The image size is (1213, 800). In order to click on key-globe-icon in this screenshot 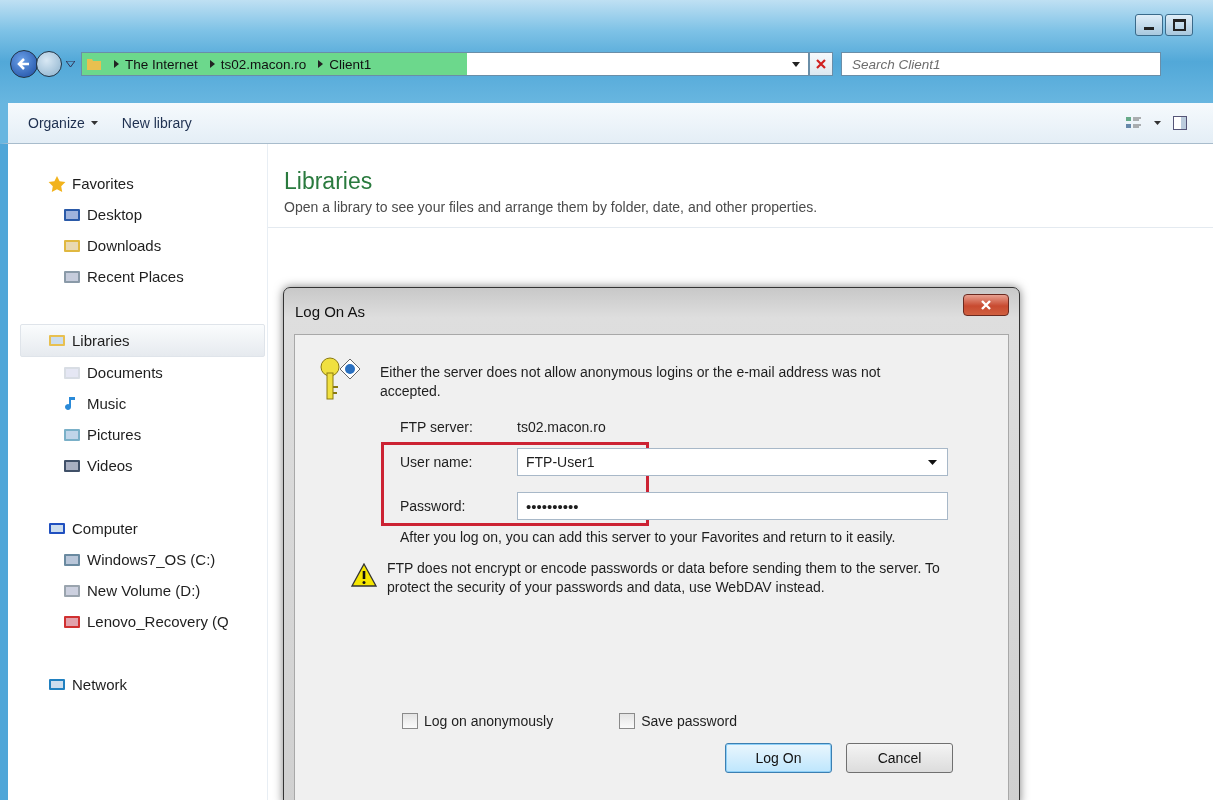, I will do `click(340, 378)`.